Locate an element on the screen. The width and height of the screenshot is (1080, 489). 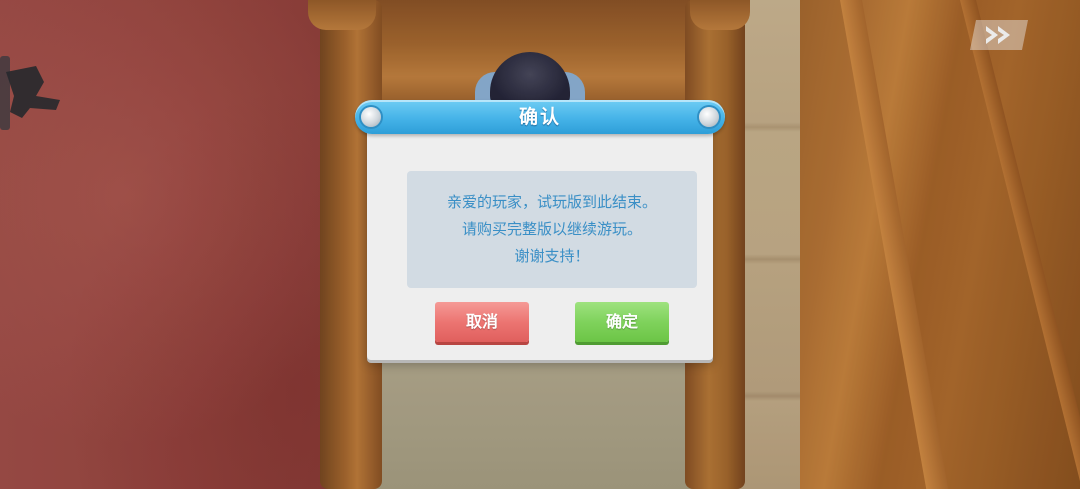
message-line: 请购买完整版以继续游玩。 is located at coordinates (551, 229).